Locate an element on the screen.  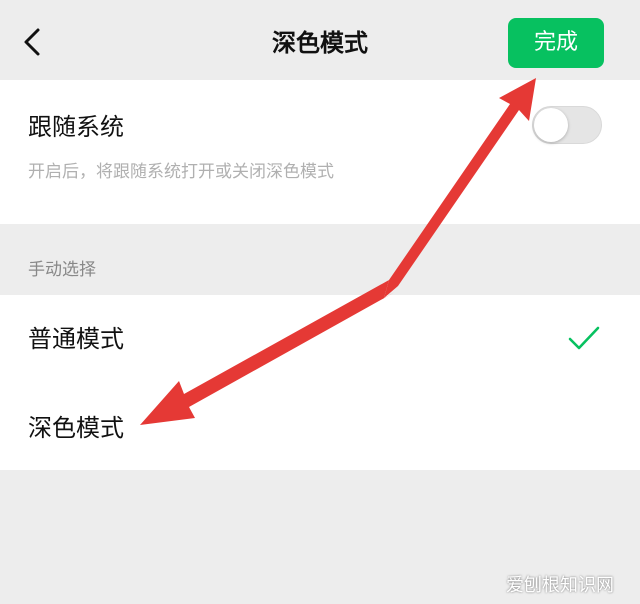
done-button: 完成 is located at coordinates (556, 43).